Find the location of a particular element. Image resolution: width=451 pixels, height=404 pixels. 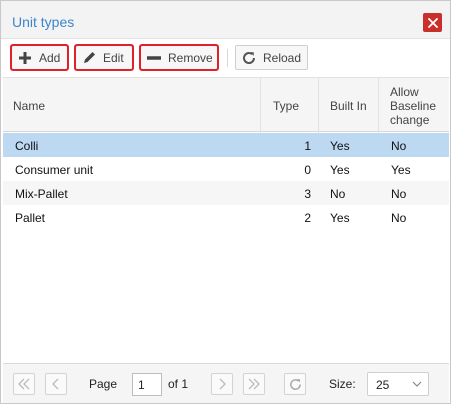

chevron-left-icon is located at coordinates (55, 384).